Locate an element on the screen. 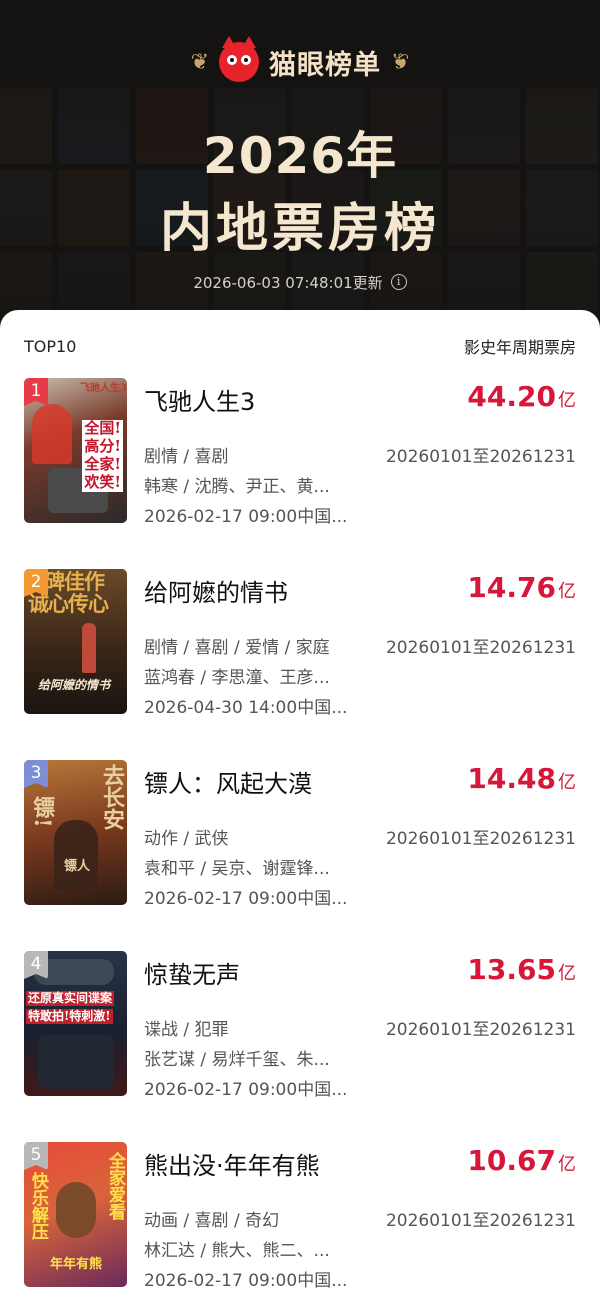  brand-logo-row: ❦ 猫眼榜单 ❦ is located at coordinates (300, 60).